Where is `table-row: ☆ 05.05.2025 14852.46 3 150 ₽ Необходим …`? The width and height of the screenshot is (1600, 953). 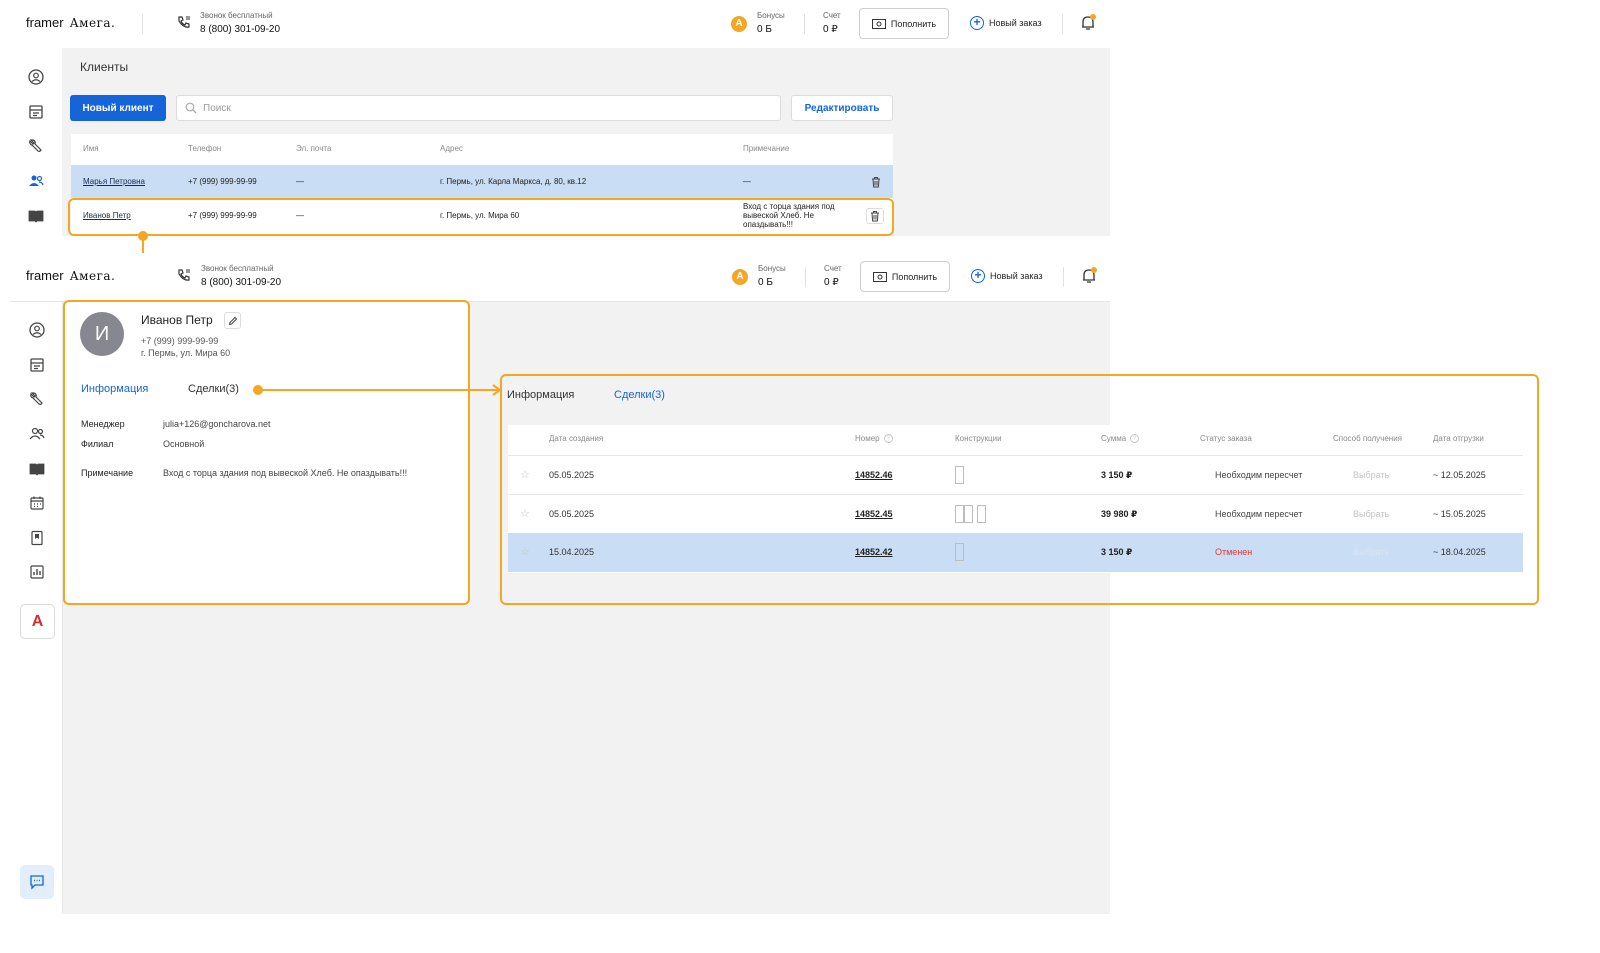 table-row: ☆ 05.05.2025 14852.46 3 150 ₽ Необходим … is located at coordinates (1015, 474).